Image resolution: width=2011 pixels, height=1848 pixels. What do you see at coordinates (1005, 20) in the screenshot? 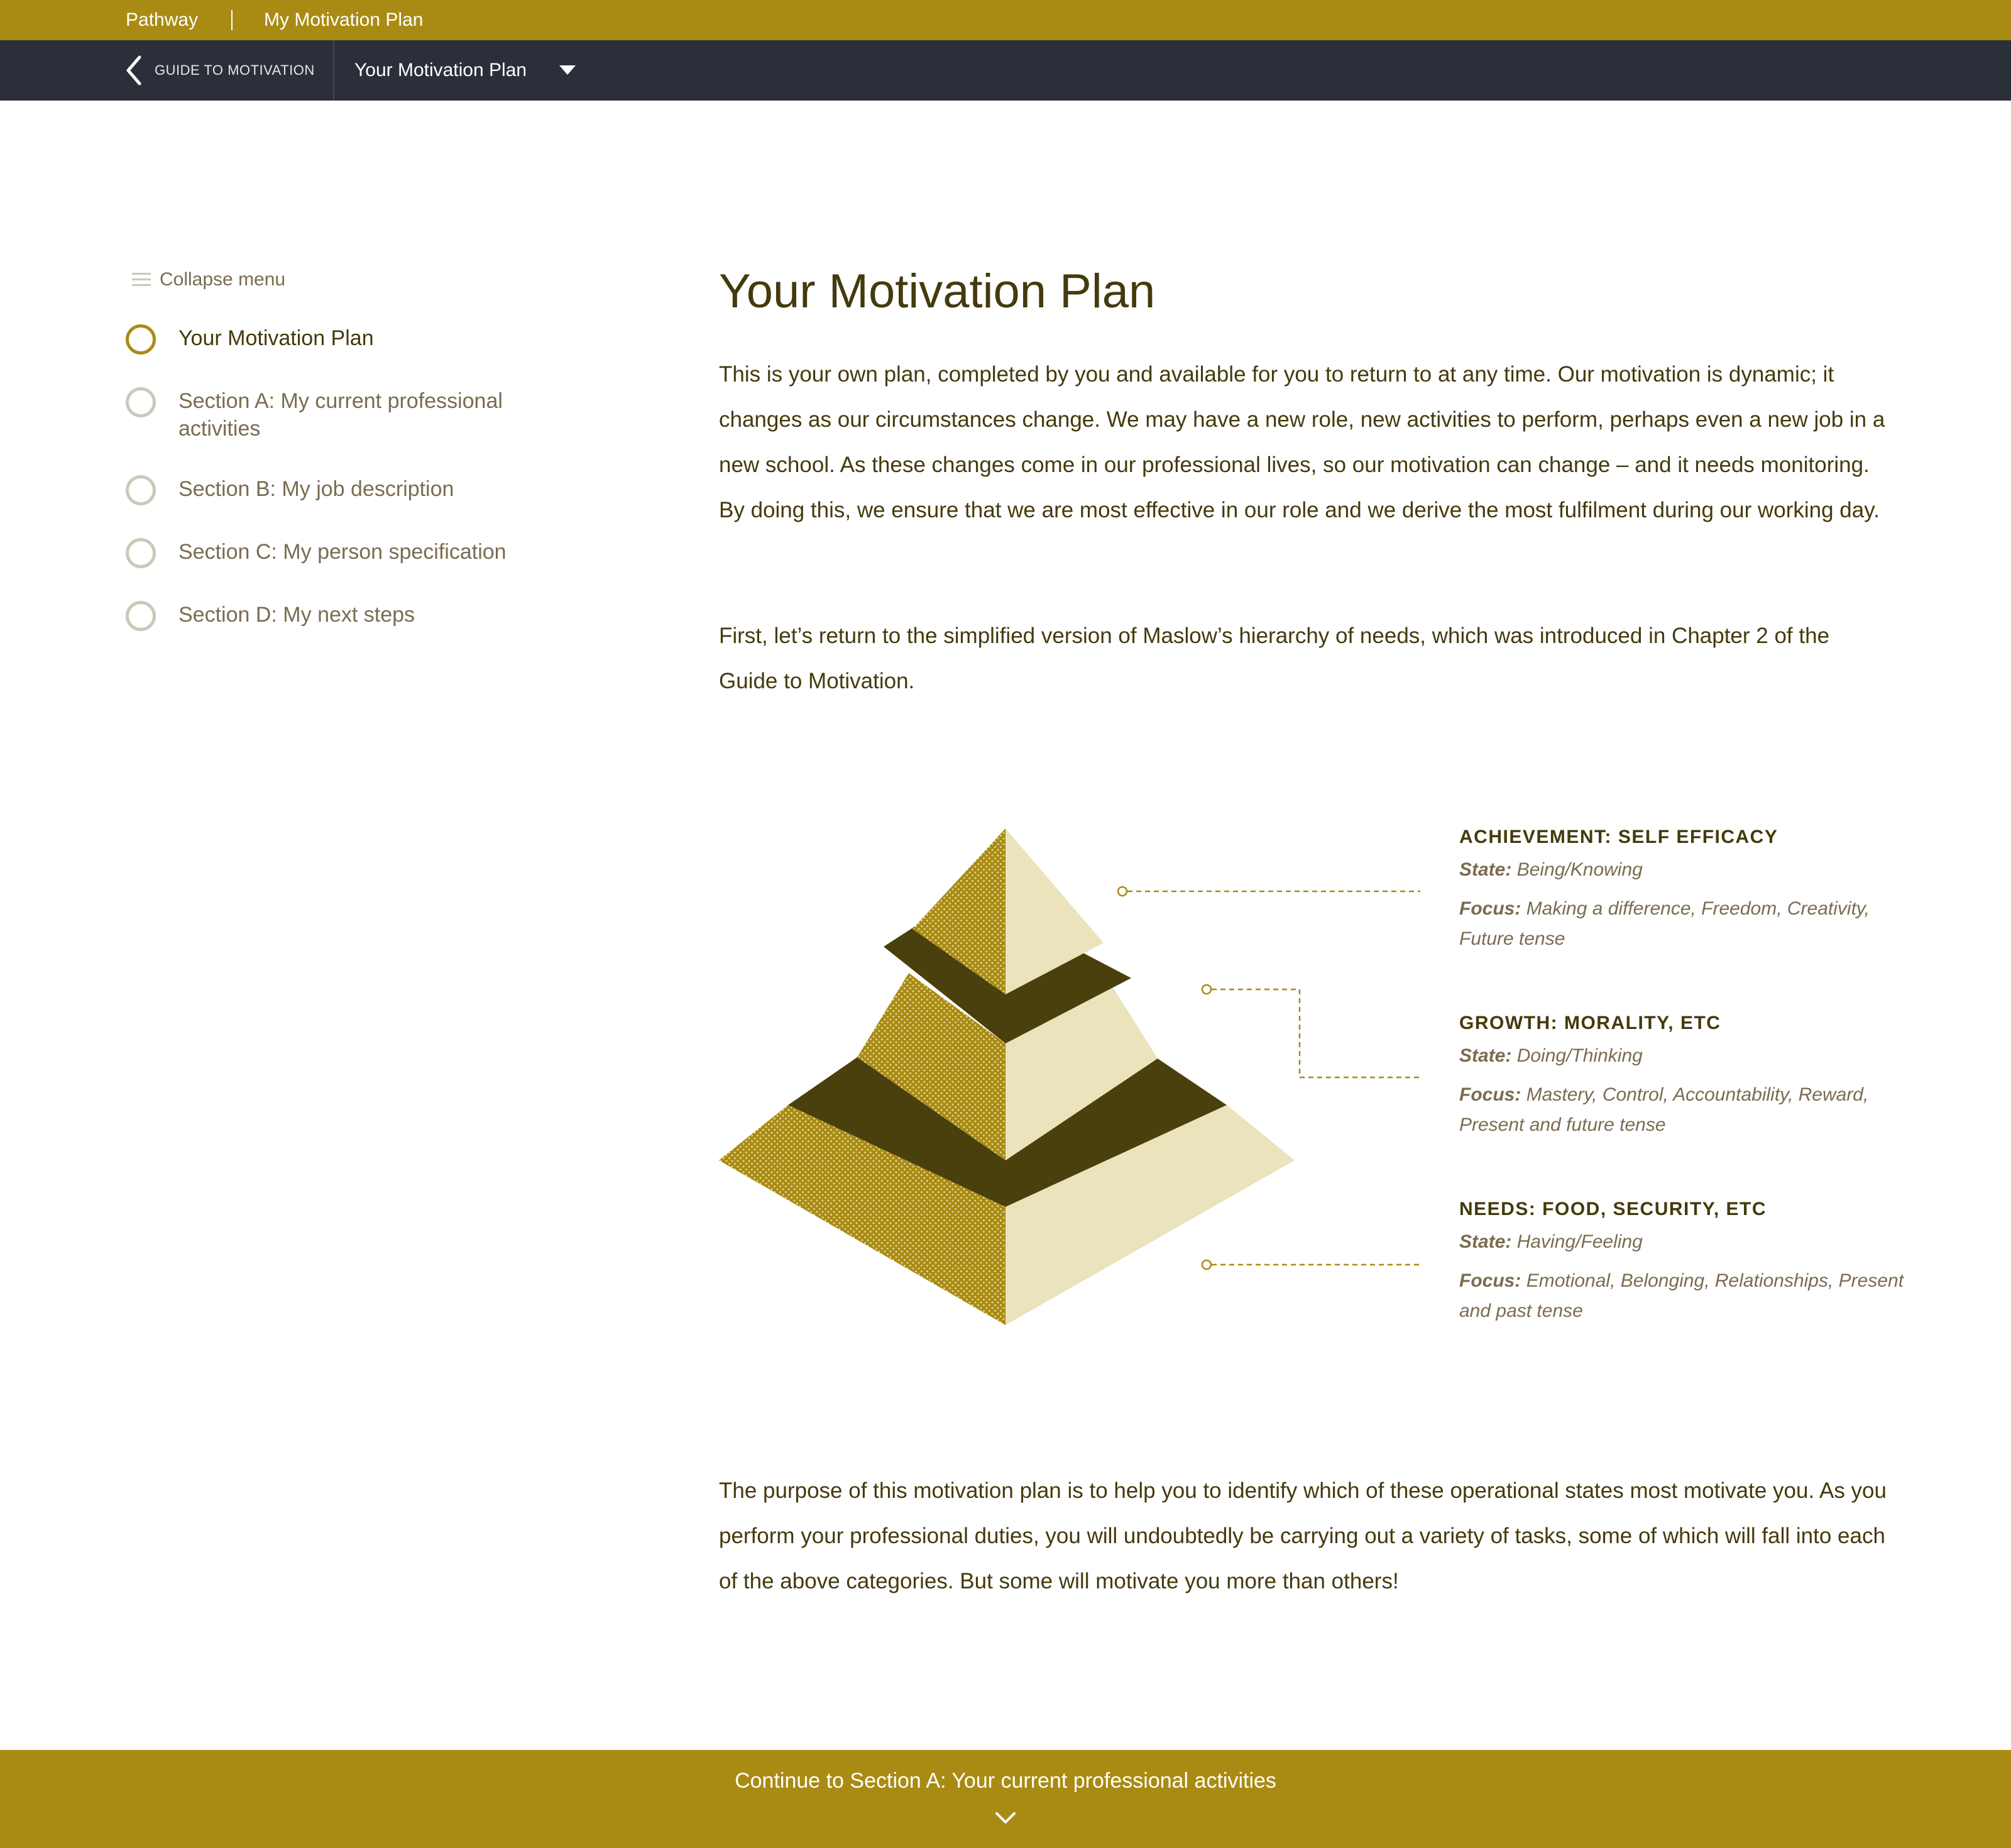
I see `top-breadcrumb-bar: Pathway My Motivation Plan` at bounding box center [1005, 20].